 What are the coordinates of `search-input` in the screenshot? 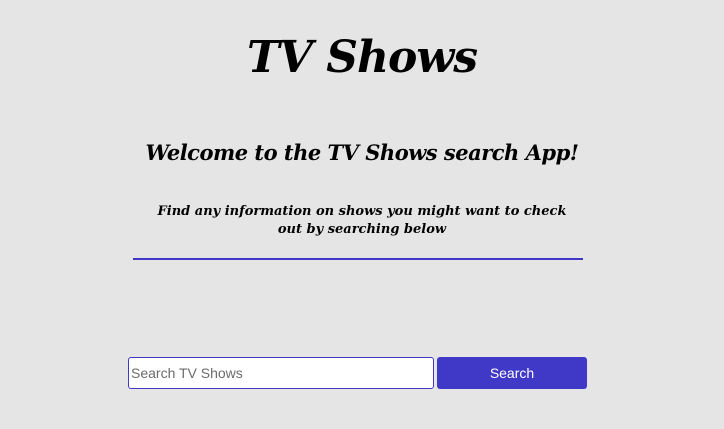 It's located at (281, 373).